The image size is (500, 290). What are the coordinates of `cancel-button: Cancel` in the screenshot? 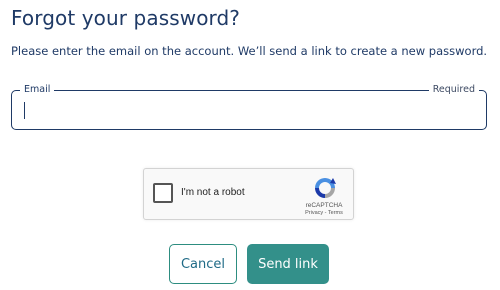 It's located at (203, 264).